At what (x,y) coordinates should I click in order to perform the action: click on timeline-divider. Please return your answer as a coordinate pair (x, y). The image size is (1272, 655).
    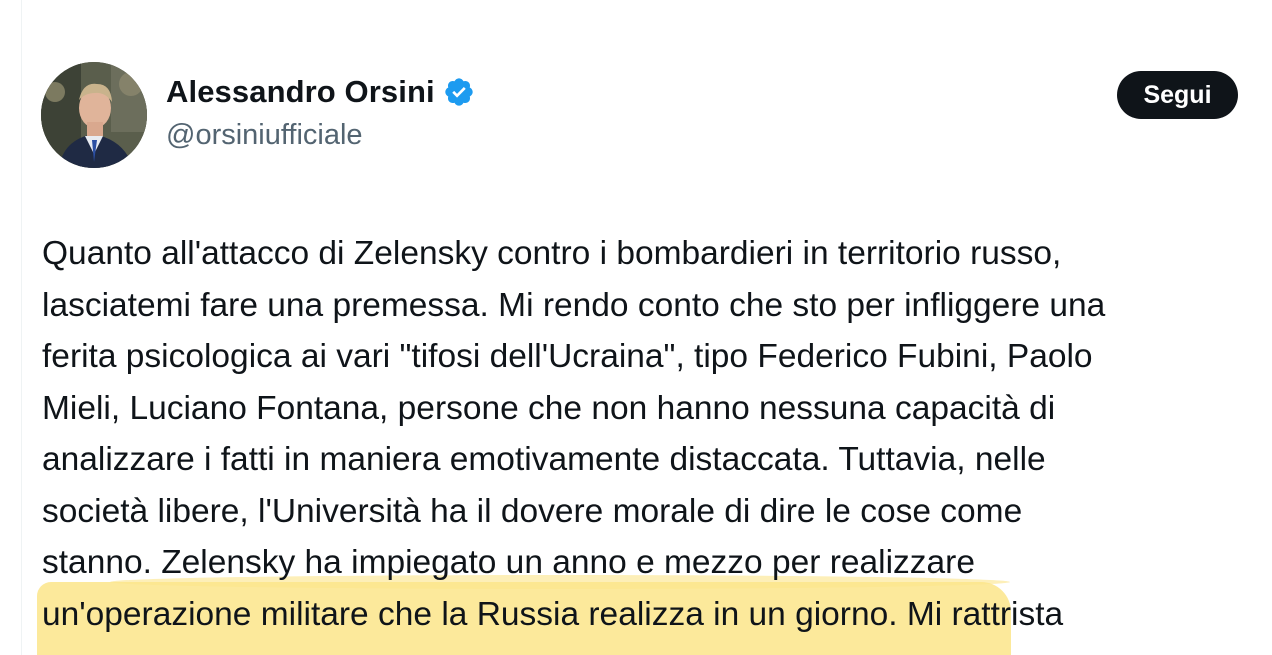
    Looking at the image, I should click on (21, 327).